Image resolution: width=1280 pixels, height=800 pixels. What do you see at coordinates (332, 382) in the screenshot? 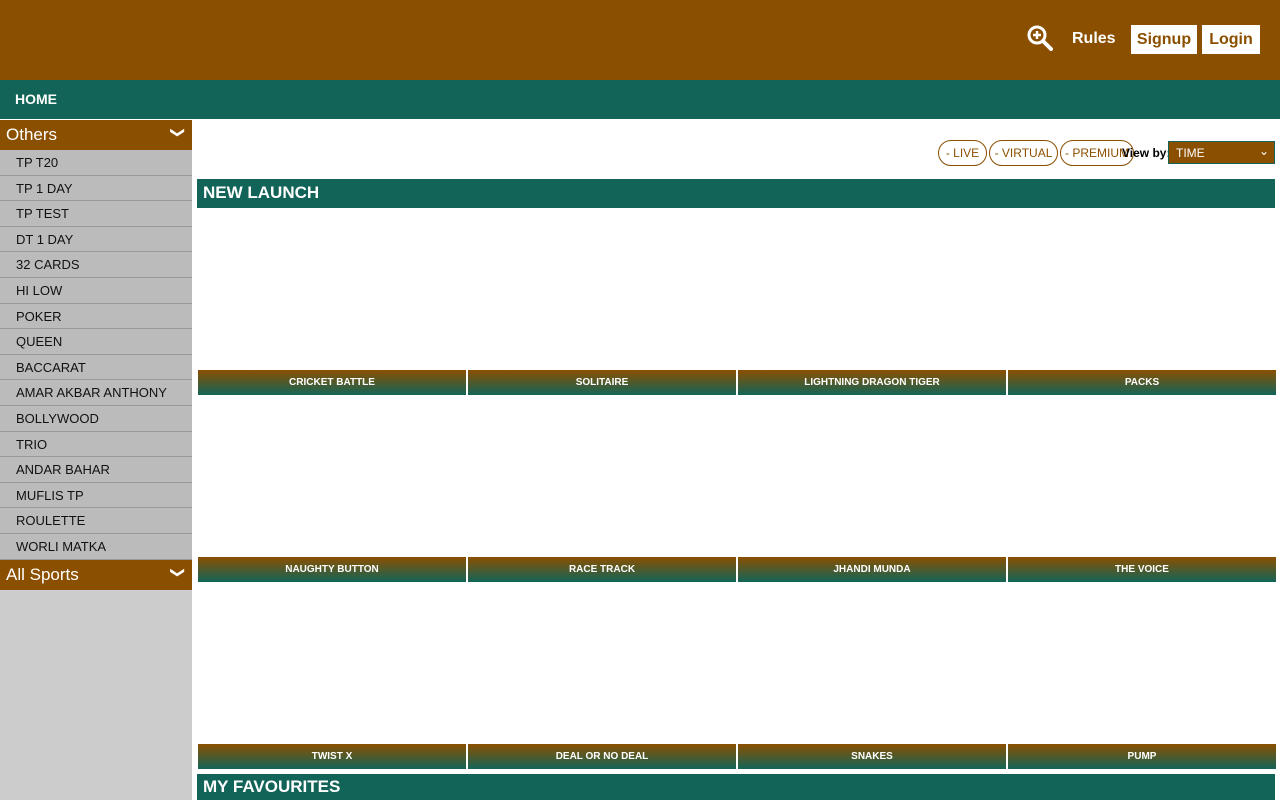
I see `game-title: CRICKET BATTLE` at bounding box center [332, 382].